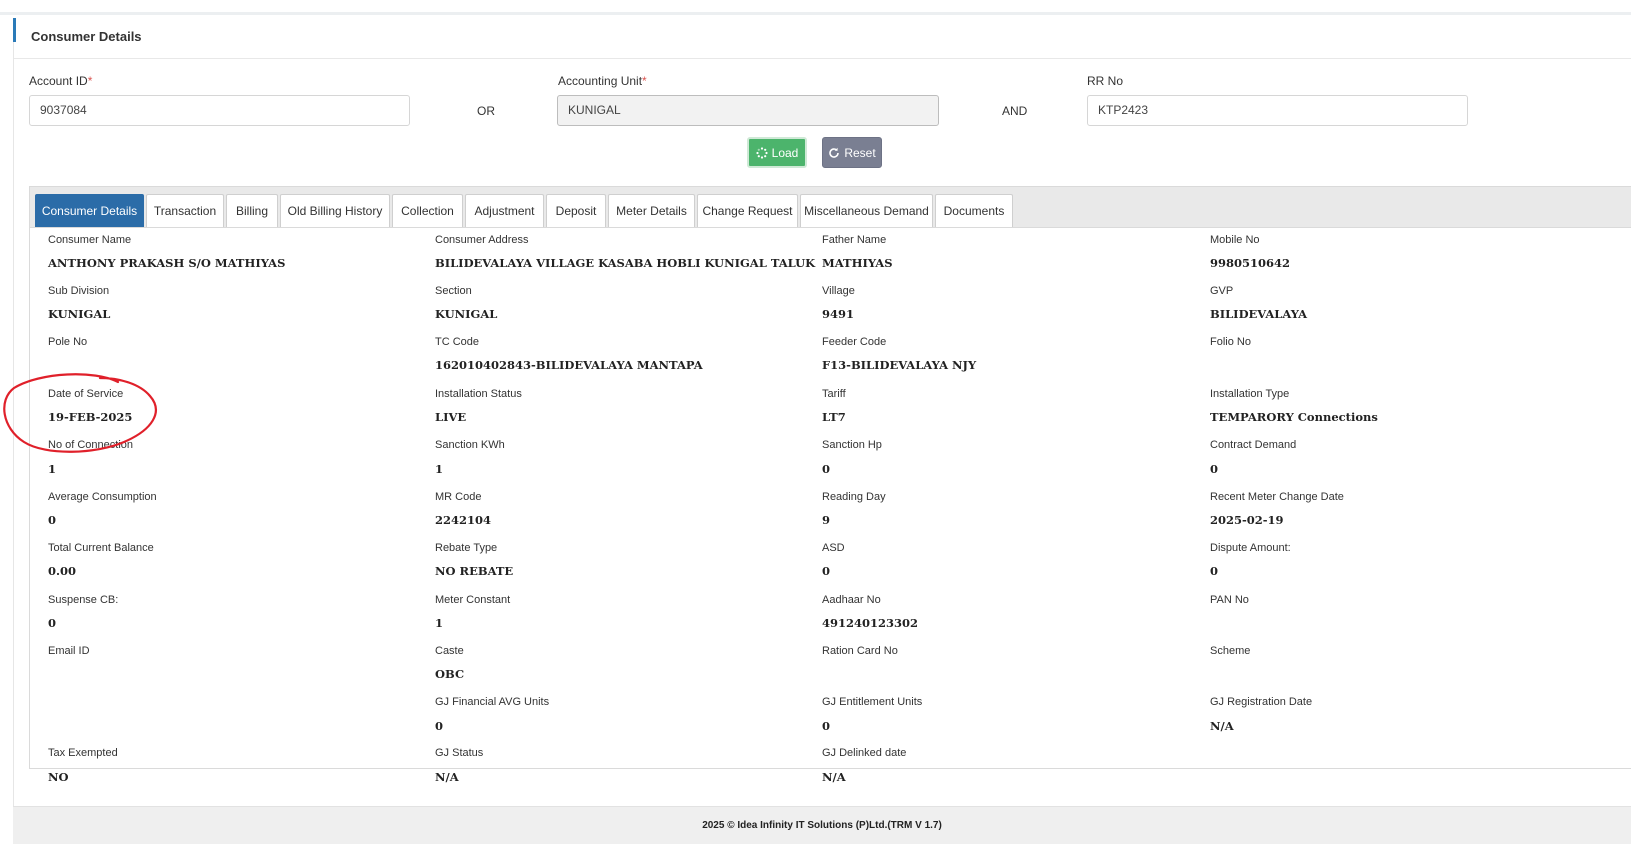 The width and height of the screenshot is (1631, 844). What do you see at coordinates (450, 674) in the screenshot?
I see `caste-value: OBC` at bounding box center [450, 674].